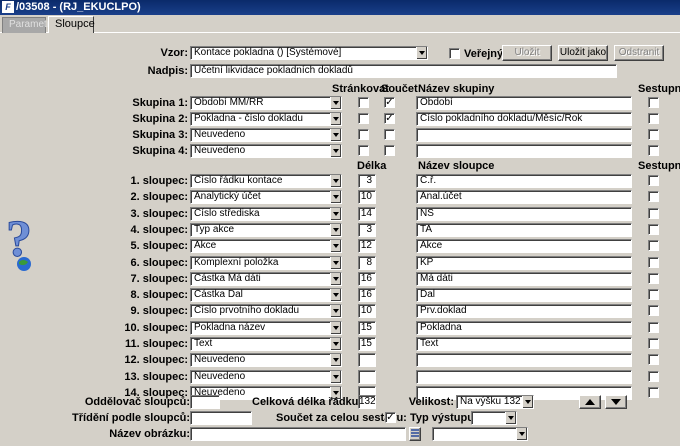  What do you see at coordinates (403, 71) in the screenshot?
I see `nadpis-input: Účetní likvidace pokladních dokladů` at bounding box center [403, 71].